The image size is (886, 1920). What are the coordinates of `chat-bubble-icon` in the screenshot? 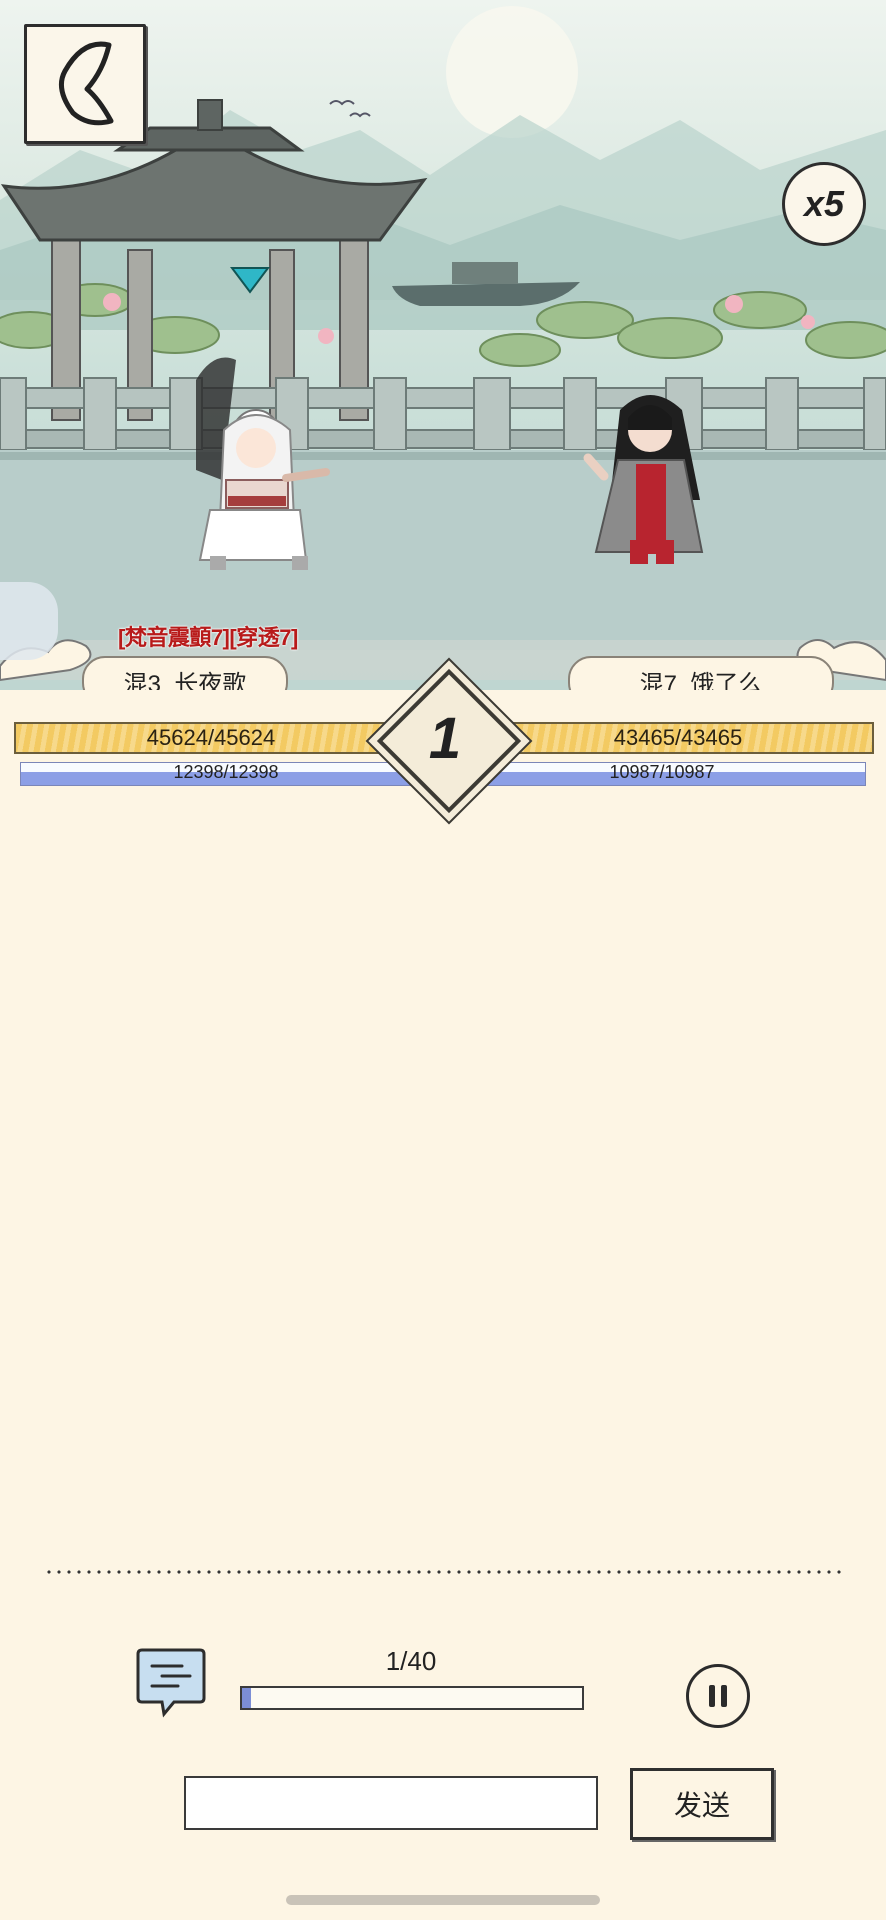 It's located at (171, 1683).